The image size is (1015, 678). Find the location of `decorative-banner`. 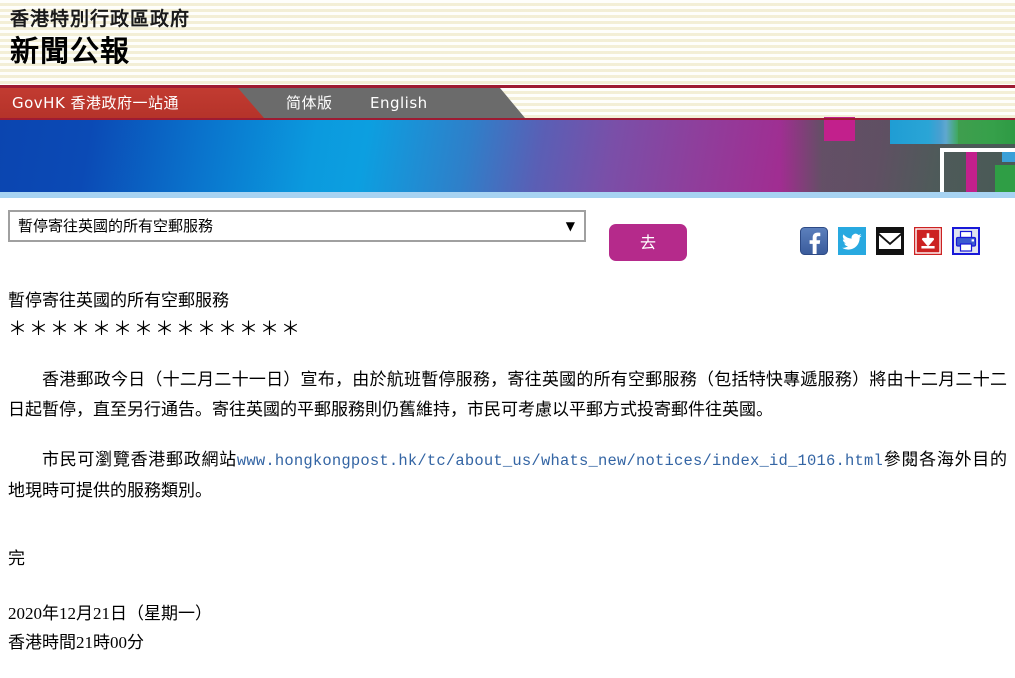

decorative-banner is located at coordinates (507, 158).